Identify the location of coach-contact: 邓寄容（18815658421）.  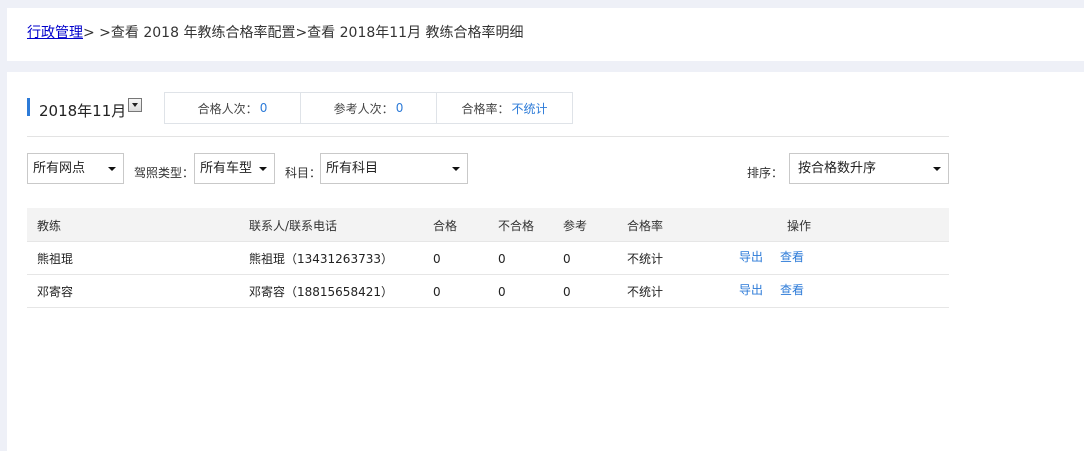
(321, 292).